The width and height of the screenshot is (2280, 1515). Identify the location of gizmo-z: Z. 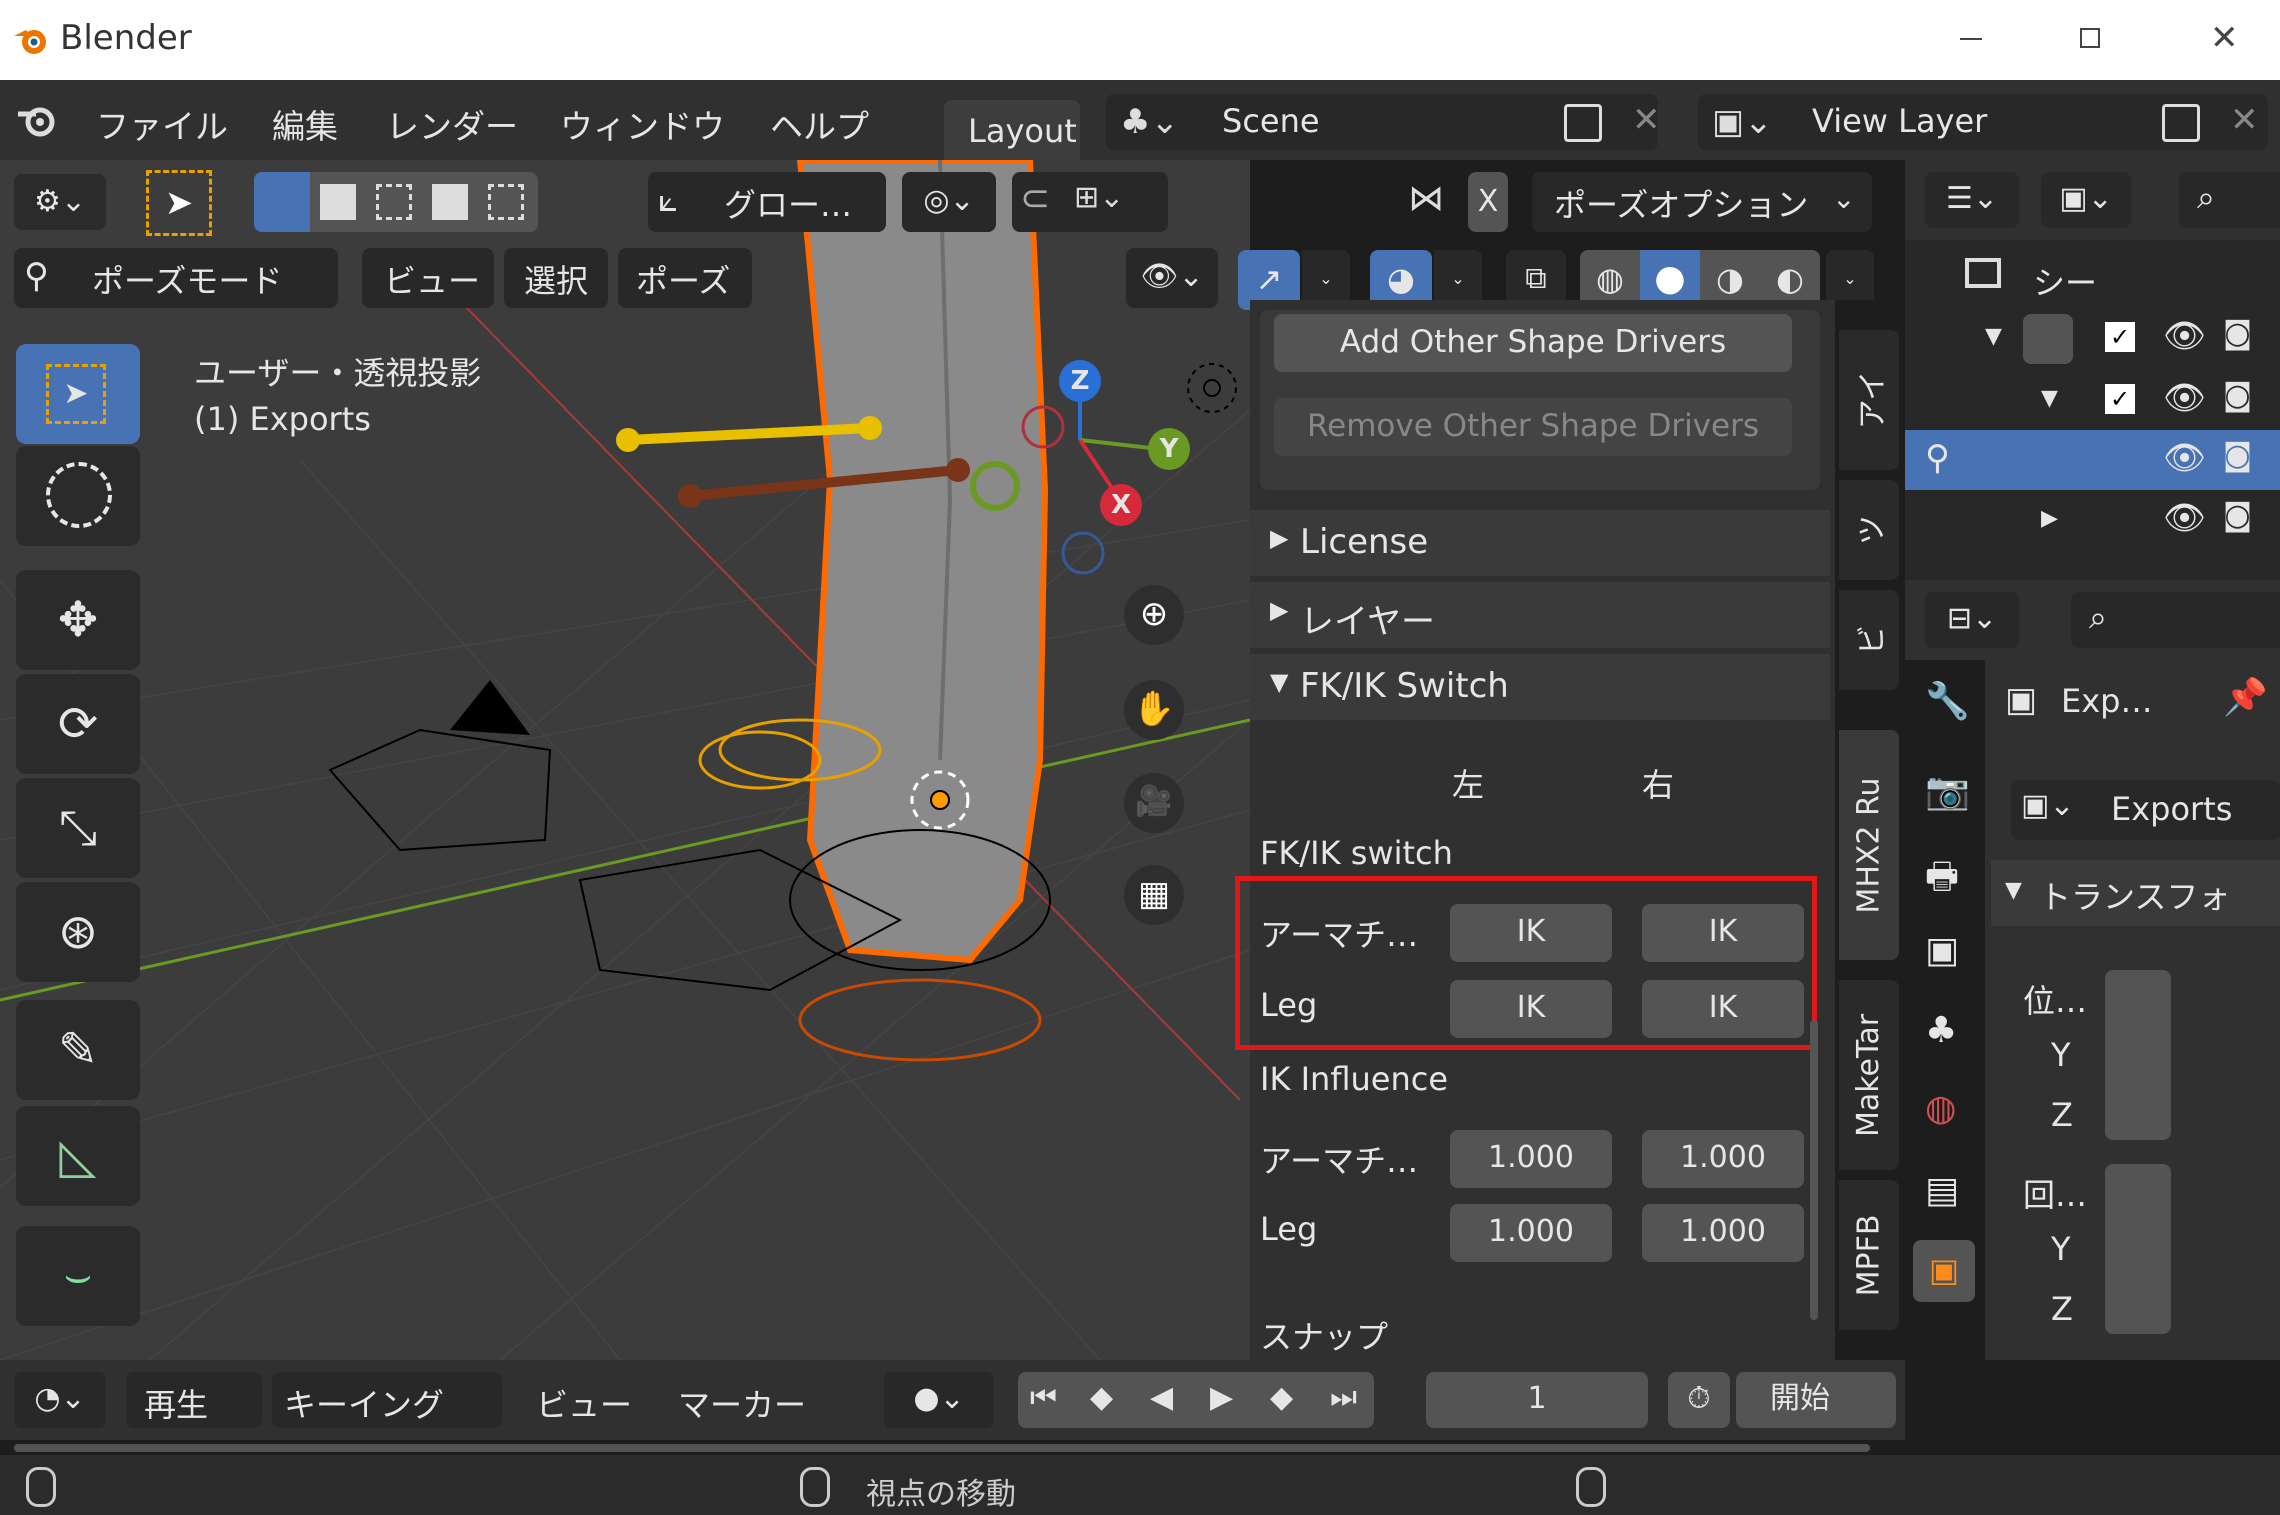
(1080, 381).